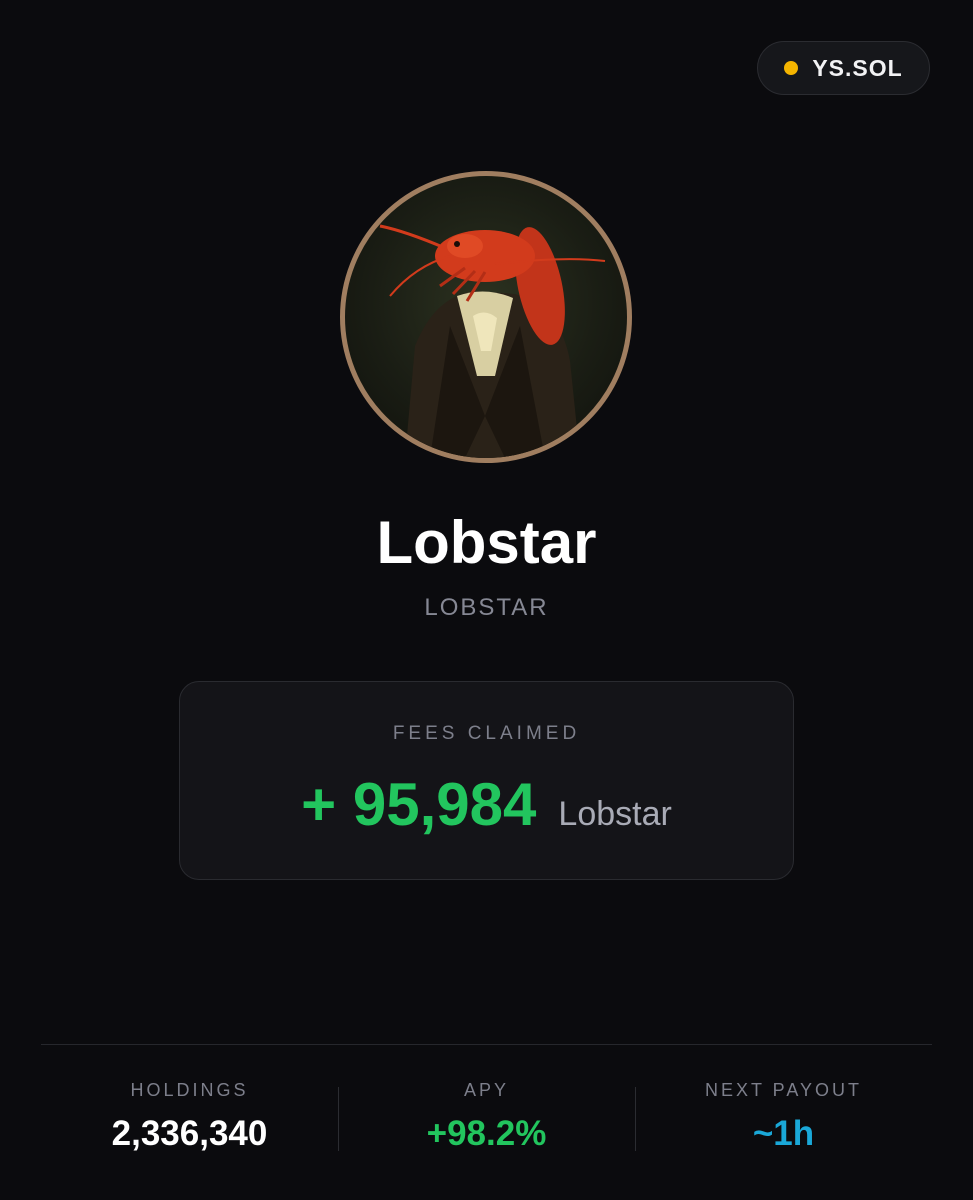 Image resolution: width=973 pixels, height=1200 pixels. Describe the element at coordinates (783, 1133) in the screenshot. I see `stat-next-payout-value: ~1h` at that location.